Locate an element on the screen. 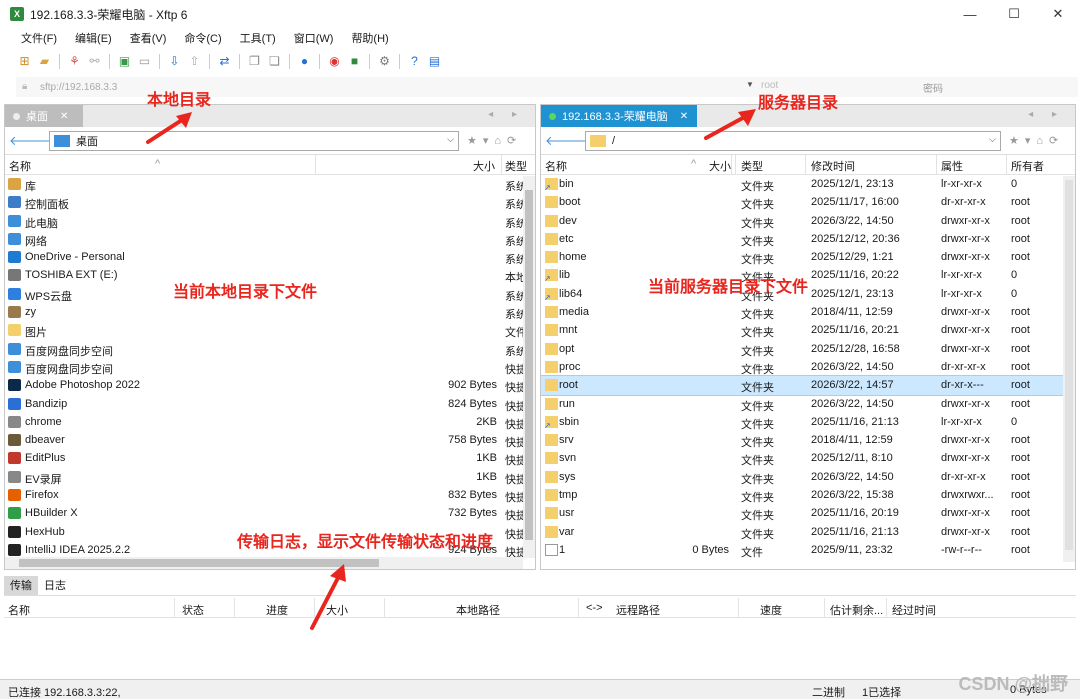  table-row: proc 文件夹 2026/3/22, 14:50 dr-xr-xr-x root is located at coordinates (802, 367).